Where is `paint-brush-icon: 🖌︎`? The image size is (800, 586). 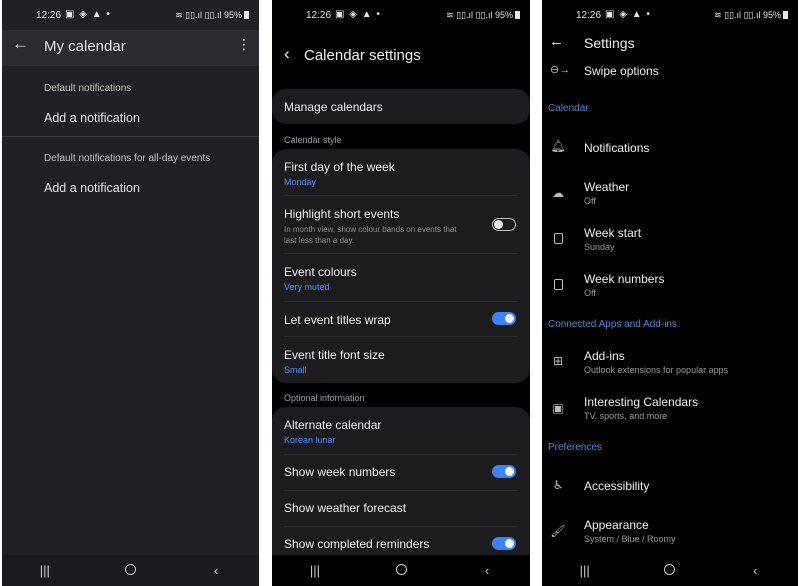 paint-brush-icon: 🖌︎ is located at coordinates (558, 531).